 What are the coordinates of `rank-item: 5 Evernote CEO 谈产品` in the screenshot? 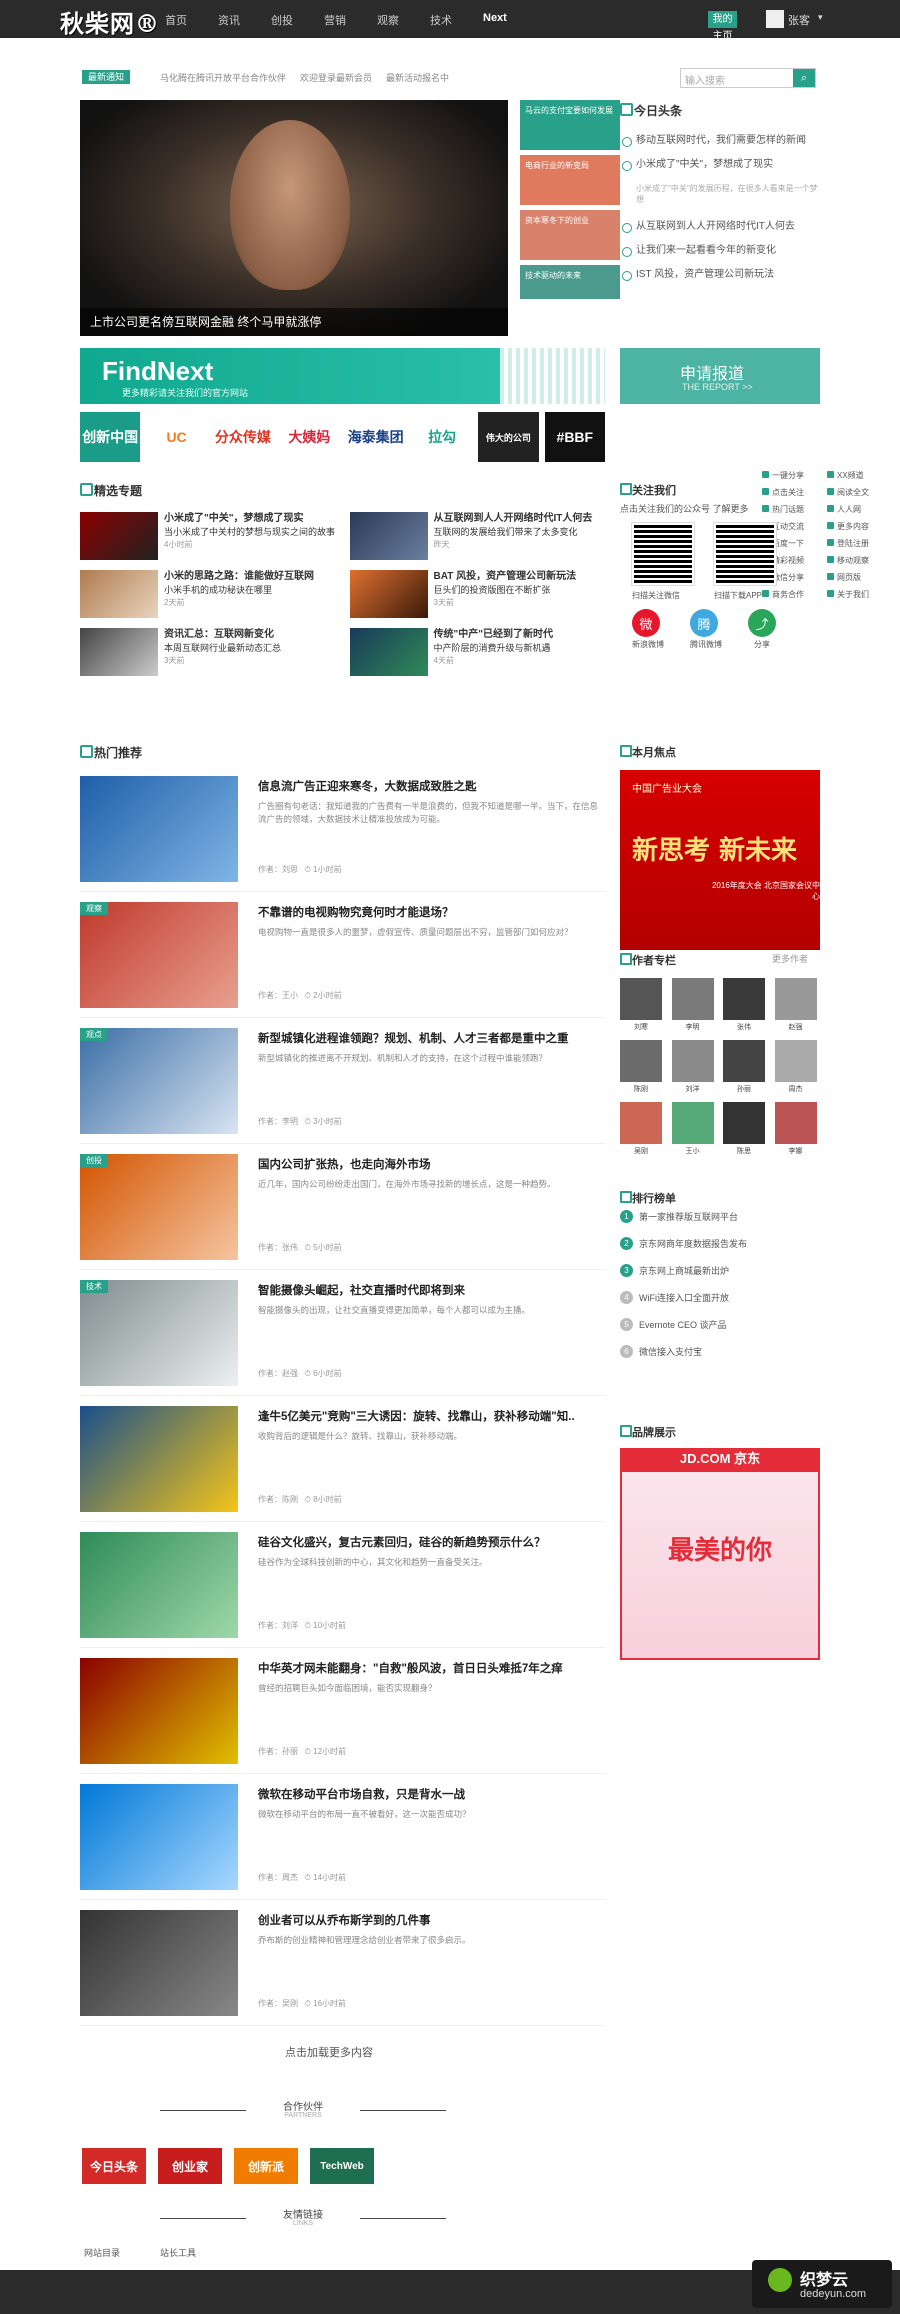 It's located at (720, 1331).